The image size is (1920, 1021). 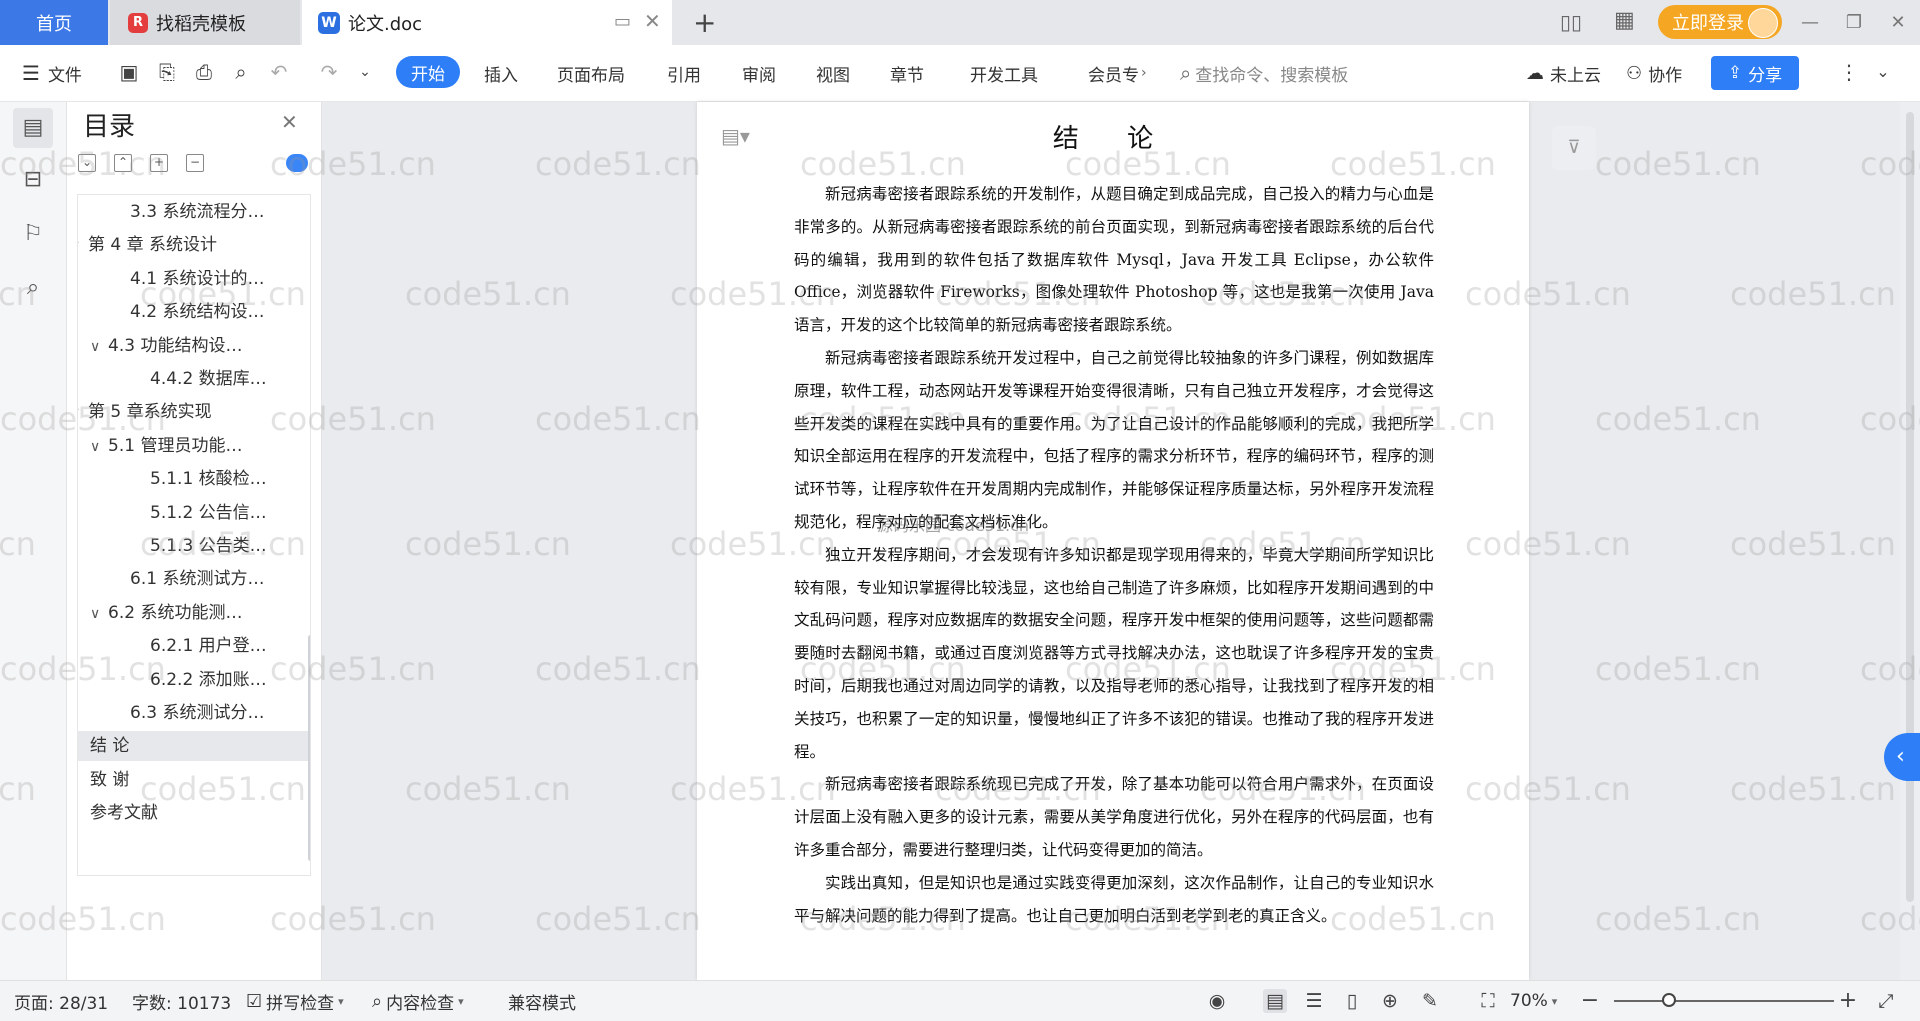 I want to click on vertical-scrollbar, so click(x=1910, y=541).